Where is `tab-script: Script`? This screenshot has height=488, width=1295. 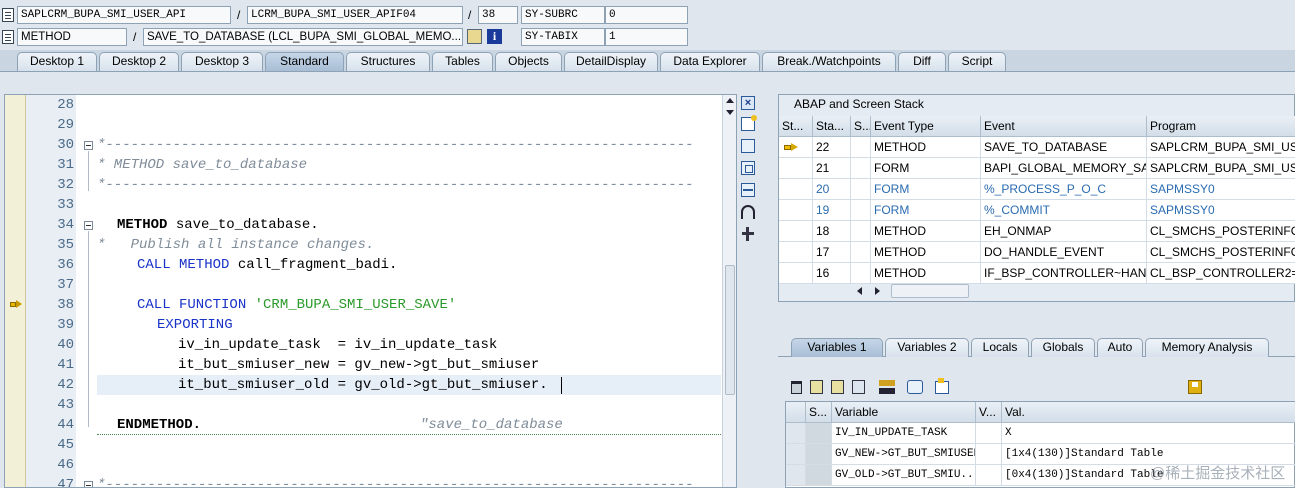
tab-script: Script is located at coordinates (977, 61).